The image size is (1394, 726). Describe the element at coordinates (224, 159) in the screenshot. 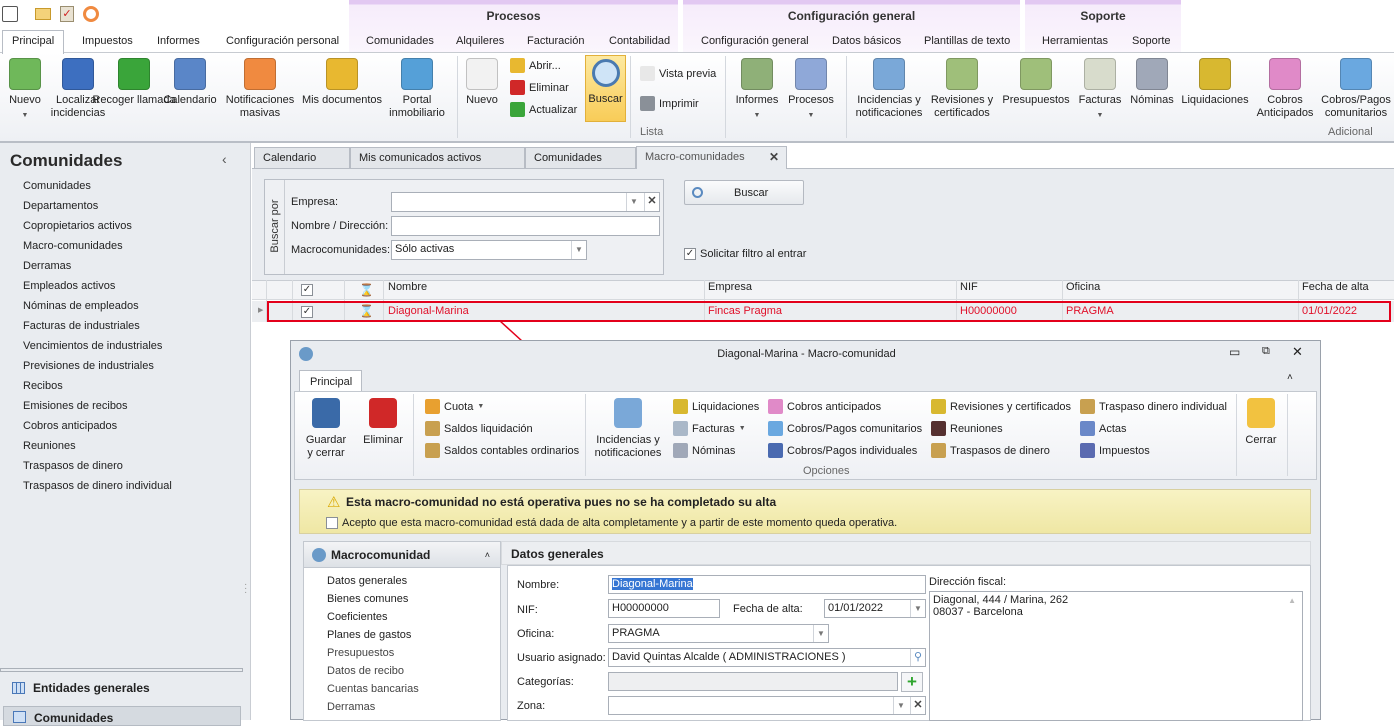

I see `collapse-panel-button: ‹` at that location.